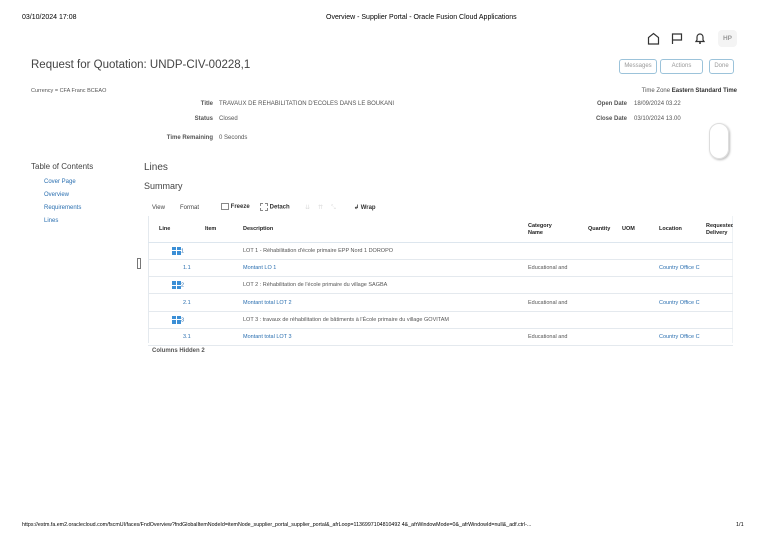 This screenshot has height=543, width=768. I want to click on messages-button: Messages, so click(638, 66).